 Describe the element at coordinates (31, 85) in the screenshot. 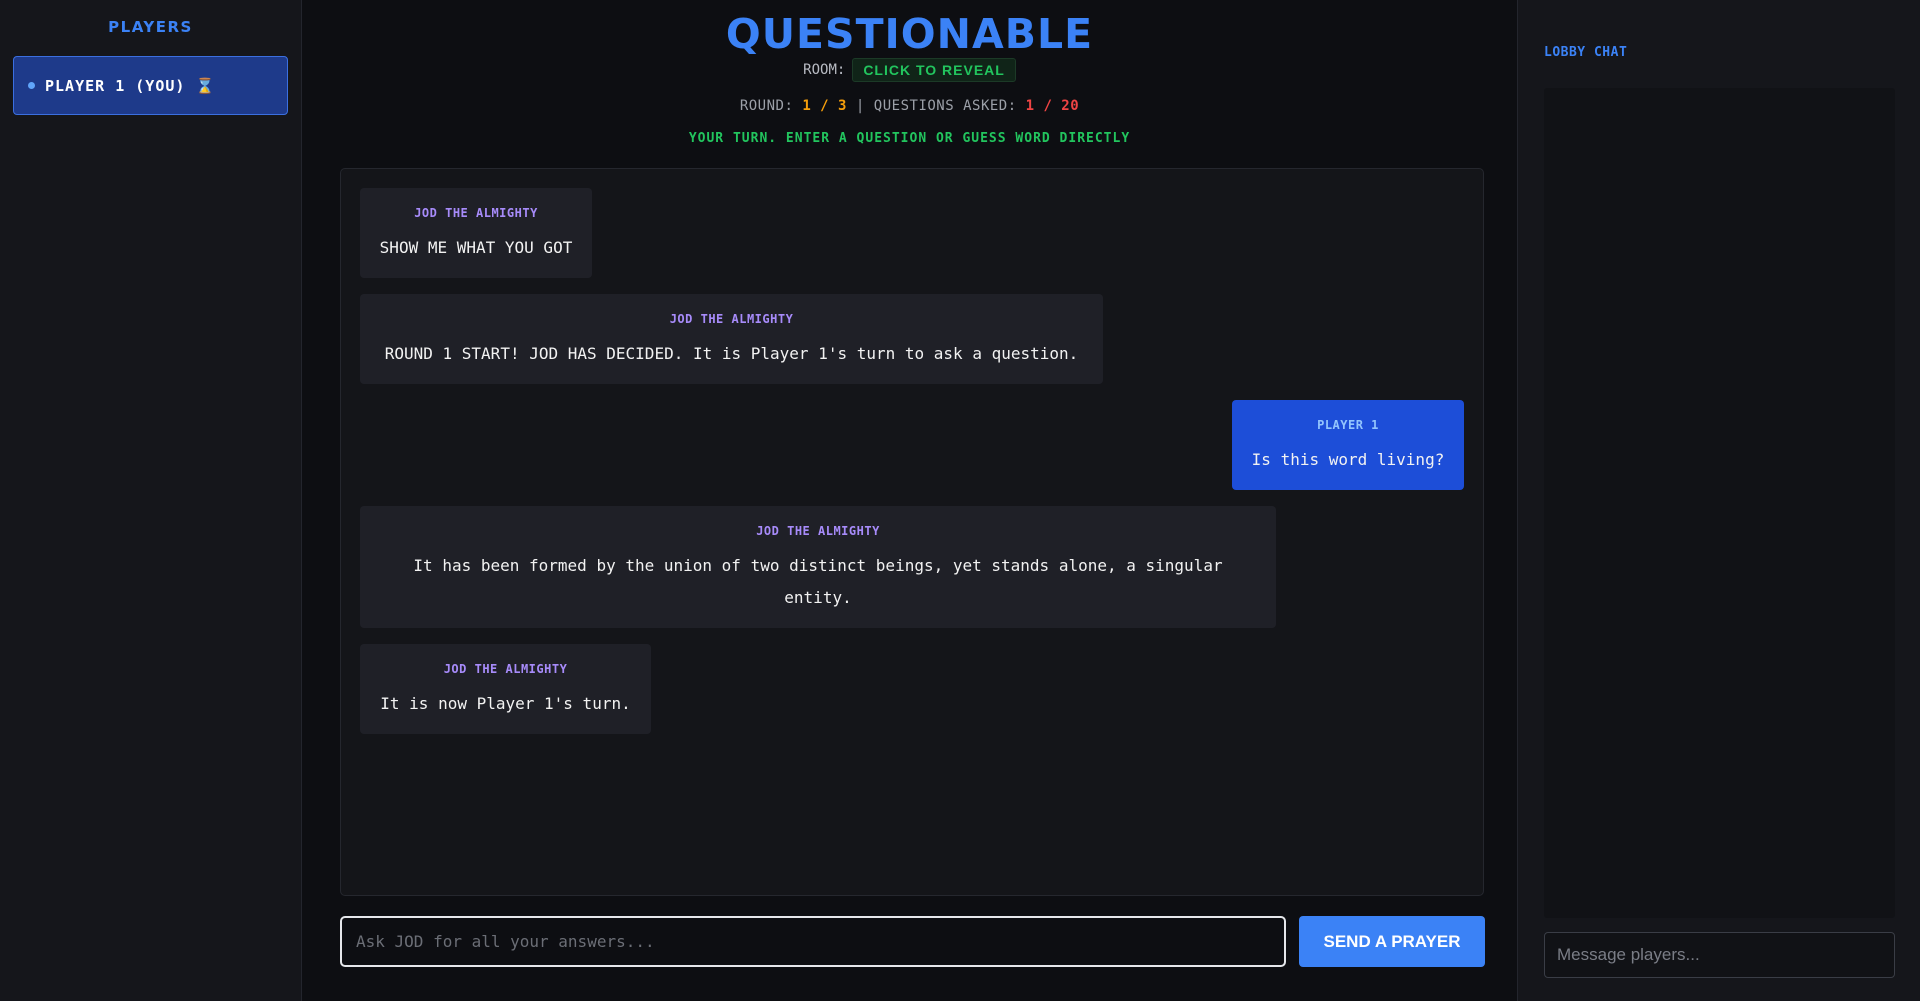

I see `online-dot-icon` at that location.